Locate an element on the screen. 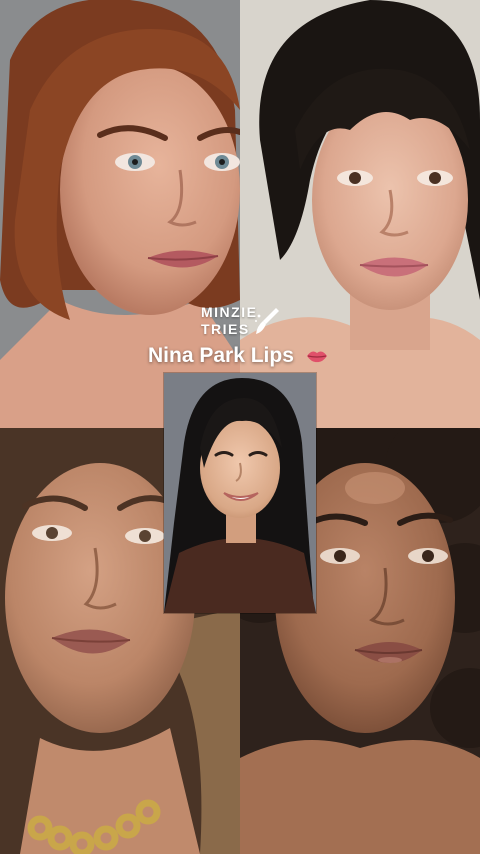  brand-name-line2: TRIES is located at coordinates (225, 329).